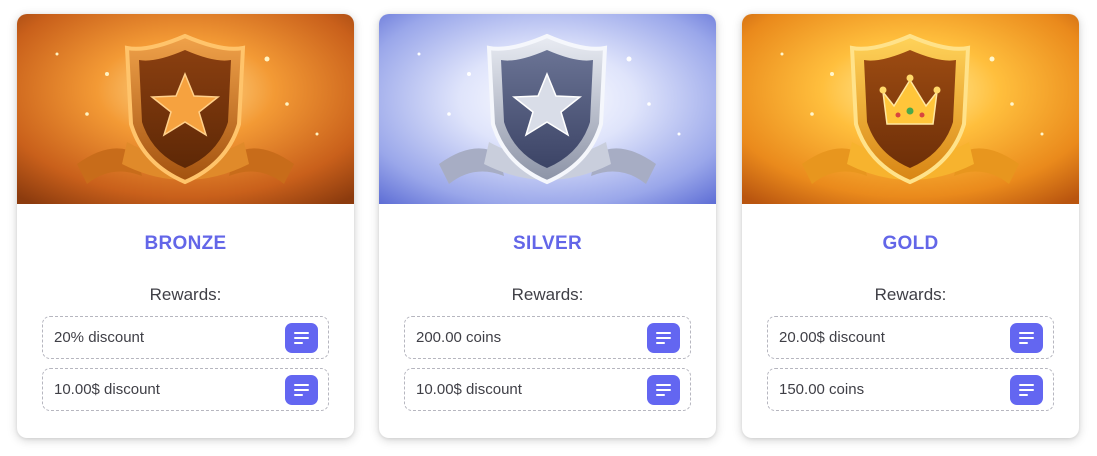 This screenshot has height=456, width=1097. Describe the element at coordinates (547, 337) in the screenshot. I see `reward-item: 200.00 coins` at that location.